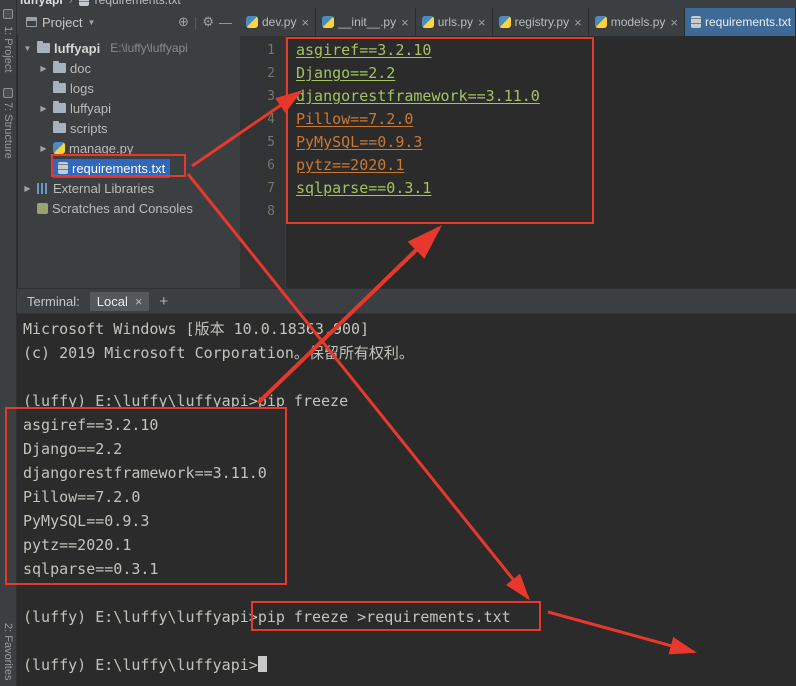 This screenshot has width=796, height=686. Describe the element at coordinates (149, 48) in the screenshot. I see `tree-root-path: E:\luffy\luffyapi` at that location.